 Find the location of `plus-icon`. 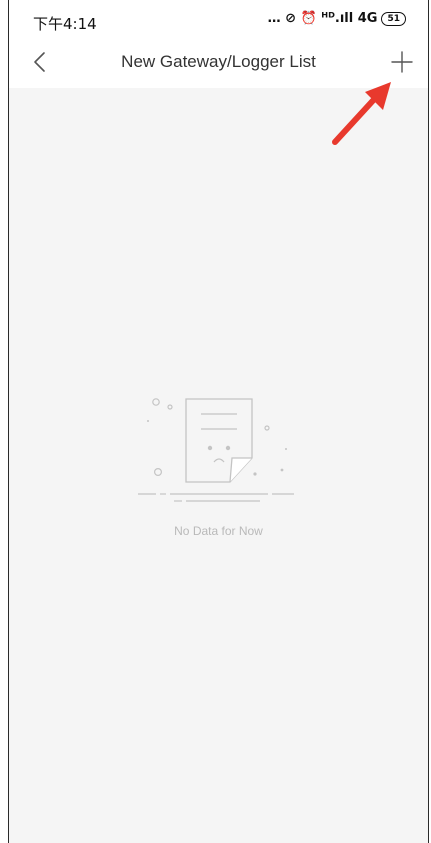

plus-icon is located at coordinates (402, 62).